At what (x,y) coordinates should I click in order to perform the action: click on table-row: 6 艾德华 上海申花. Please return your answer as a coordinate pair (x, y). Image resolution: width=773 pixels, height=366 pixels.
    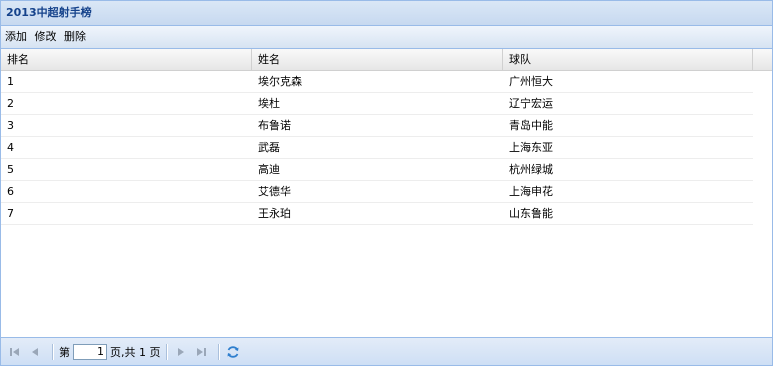
    Looking at the image, I should click on (377, 192).